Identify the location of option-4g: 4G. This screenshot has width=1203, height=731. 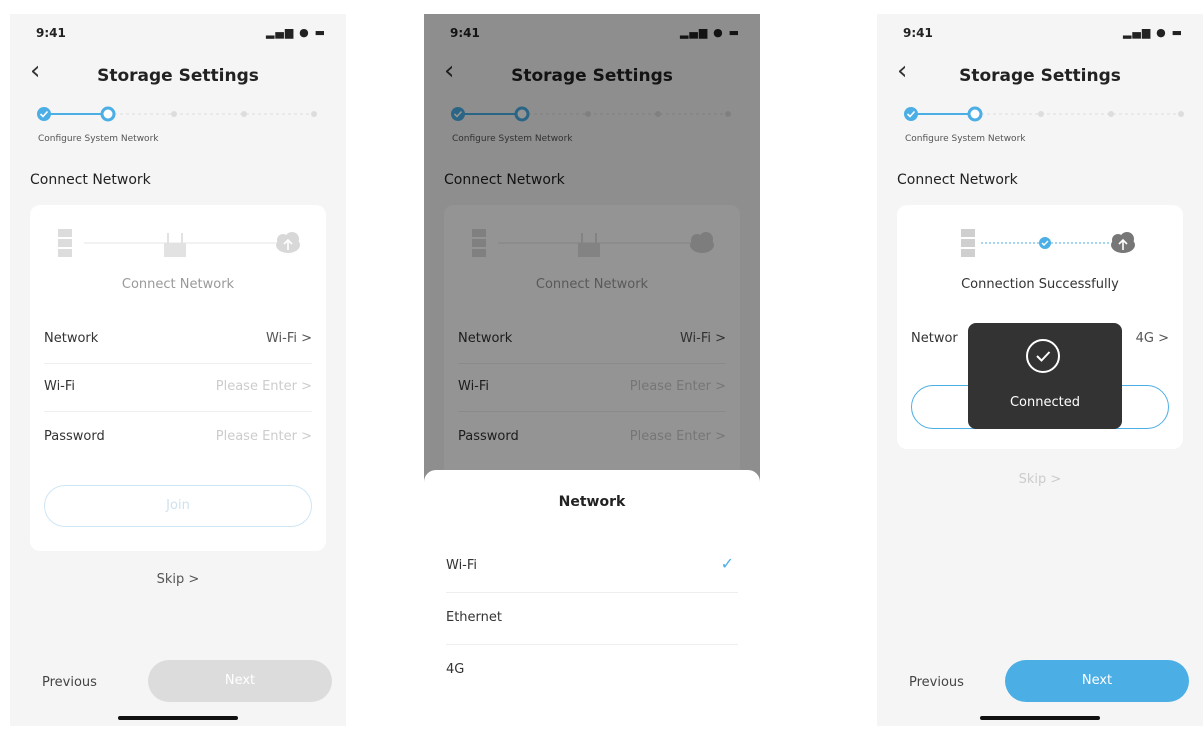
(592, 670).